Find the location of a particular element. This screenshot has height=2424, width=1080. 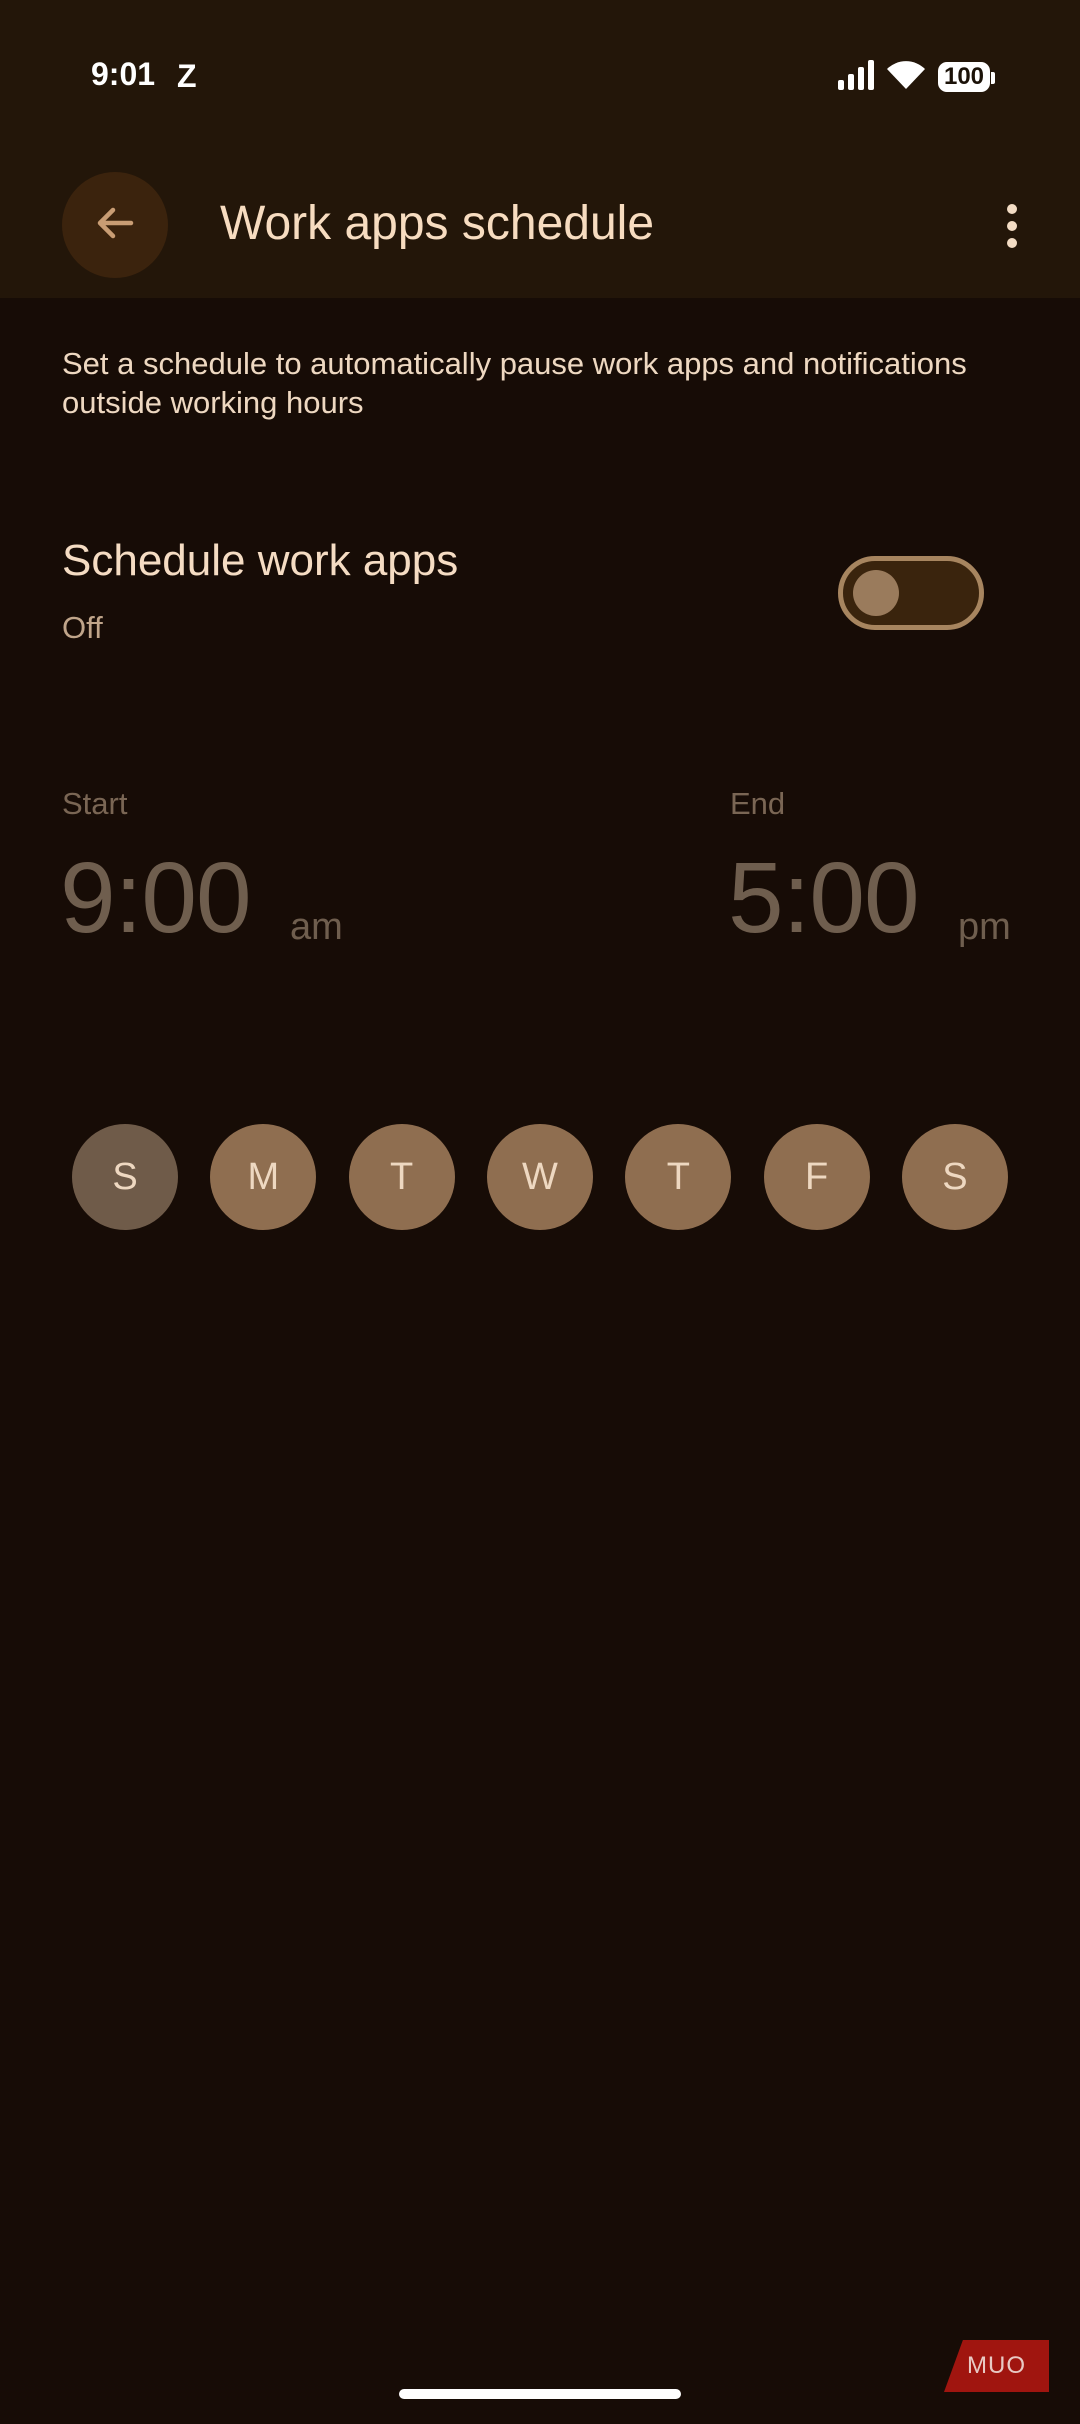

signal-icon is located at coordinates (855, 77).